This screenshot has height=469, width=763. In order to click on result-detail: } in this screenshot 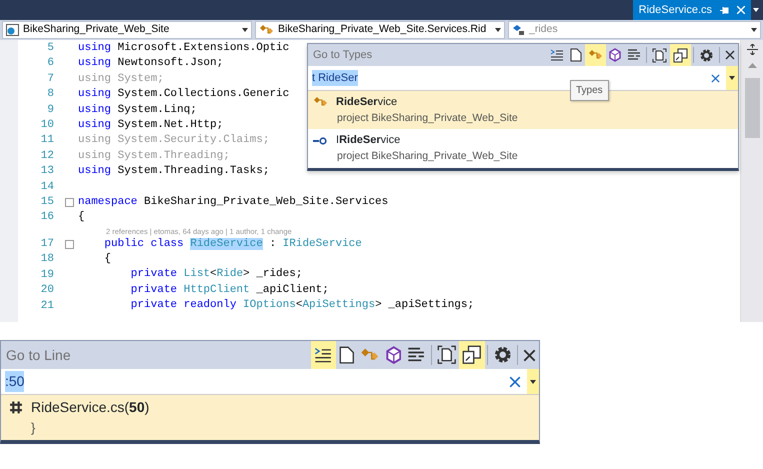, I will do `click(33, 428)`.